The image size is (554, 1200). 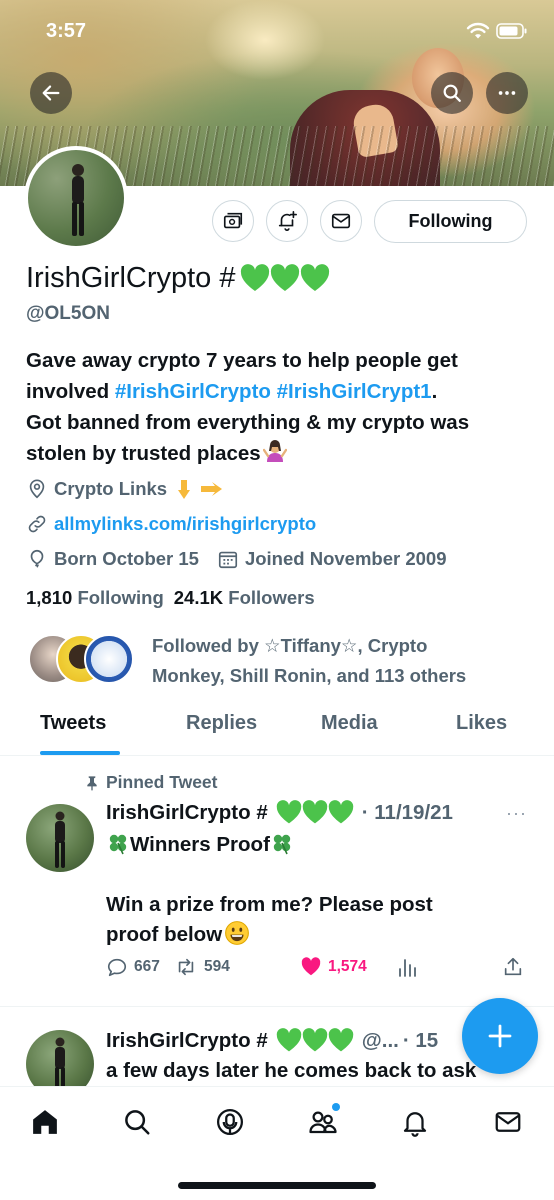 I want to click on tab-likes: Likes, so click(x=481, y=723).